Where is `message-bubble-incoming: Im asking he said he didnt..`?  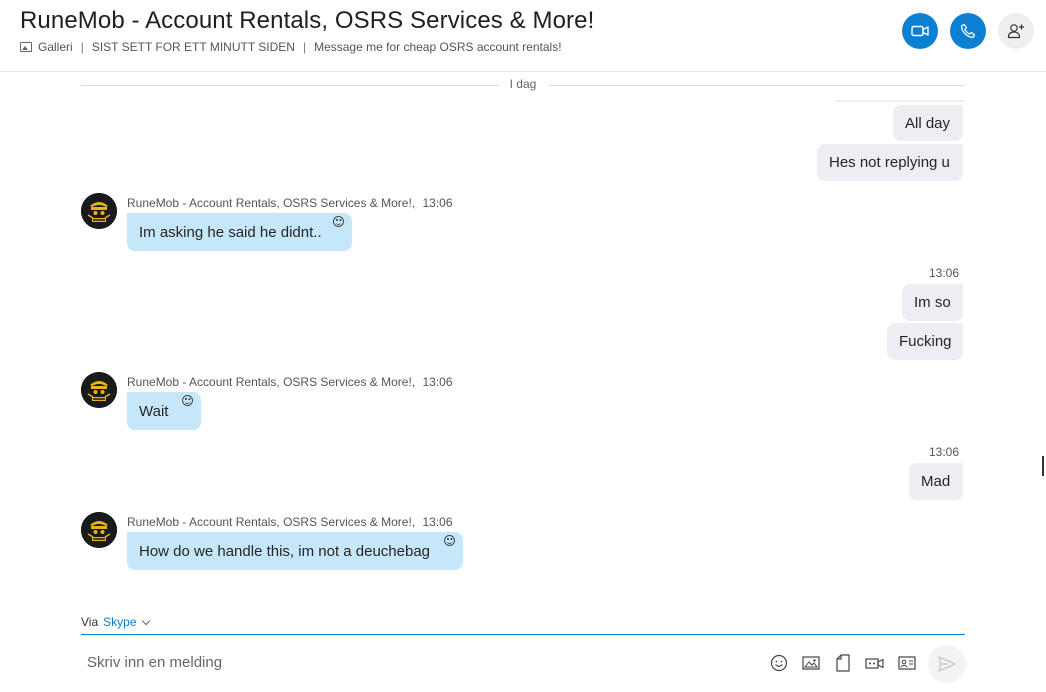
message-bubble-incoming: Im asking he said he didnt.. is located at coordinates (239, 232).